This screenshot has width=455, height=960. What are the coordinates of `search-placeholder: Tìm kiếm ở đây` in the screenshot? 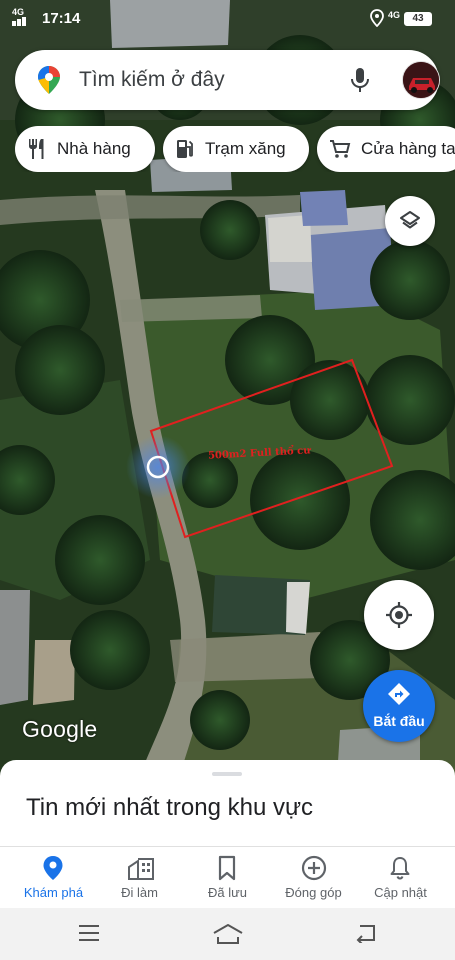 It's located at (152, 80).